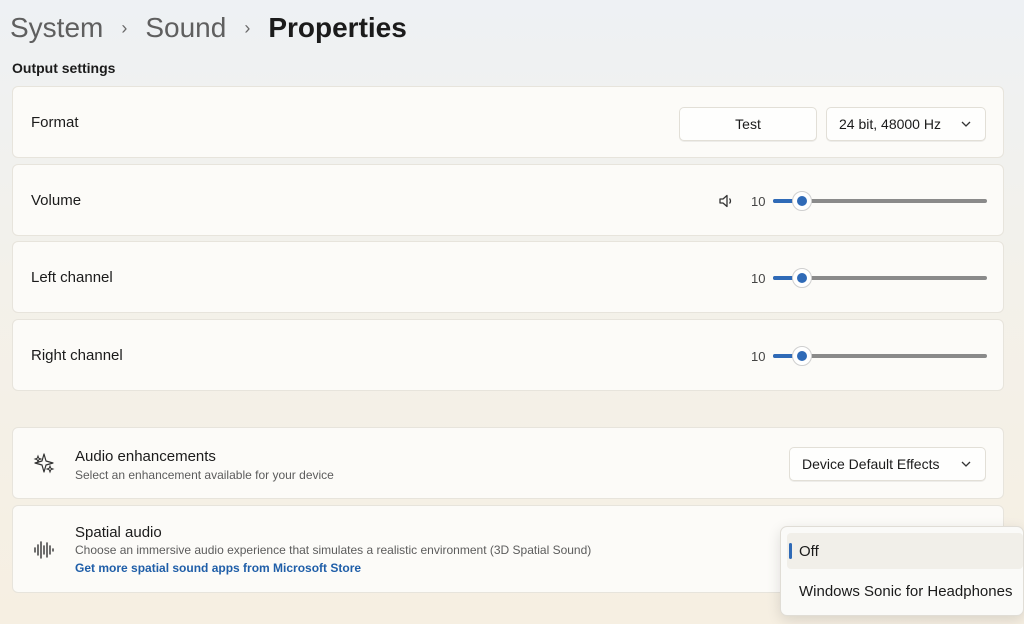  I want to click on audio-enhancements-dropdown: Device Default Effects, so click(887, 464).